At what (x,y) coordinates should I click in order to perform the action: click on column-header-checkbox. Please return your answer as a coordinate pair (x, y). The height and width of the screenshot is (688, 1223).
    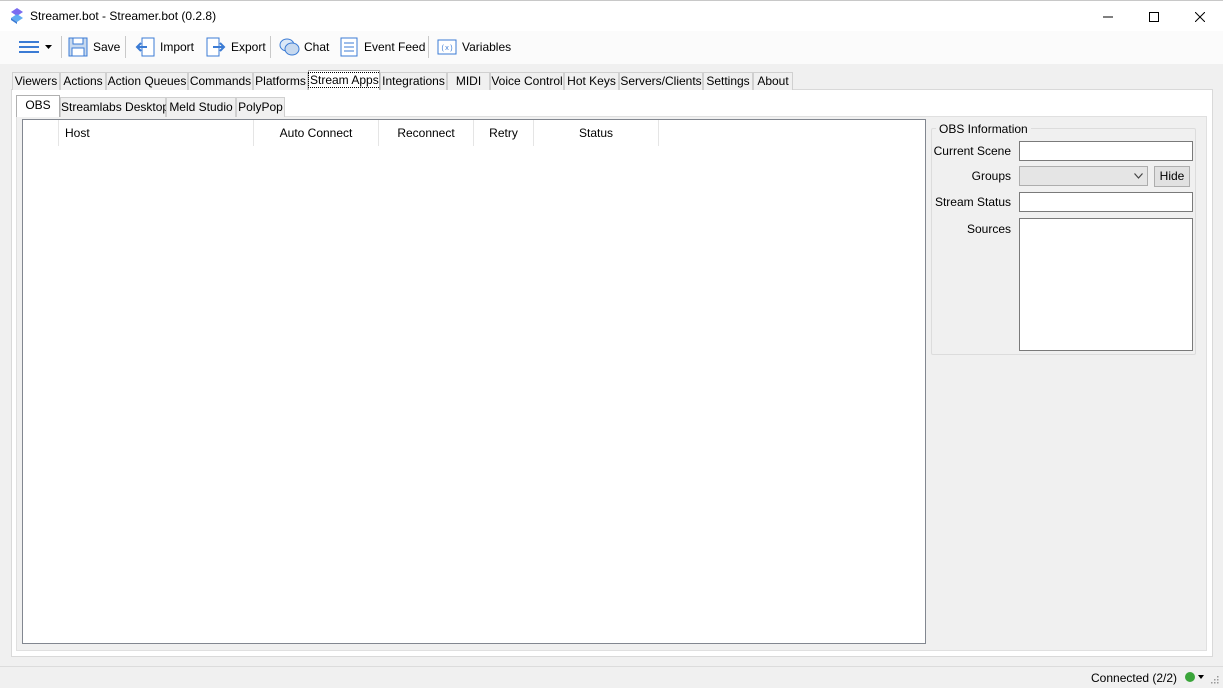
    Looking at the image, I should click on (41, 133).